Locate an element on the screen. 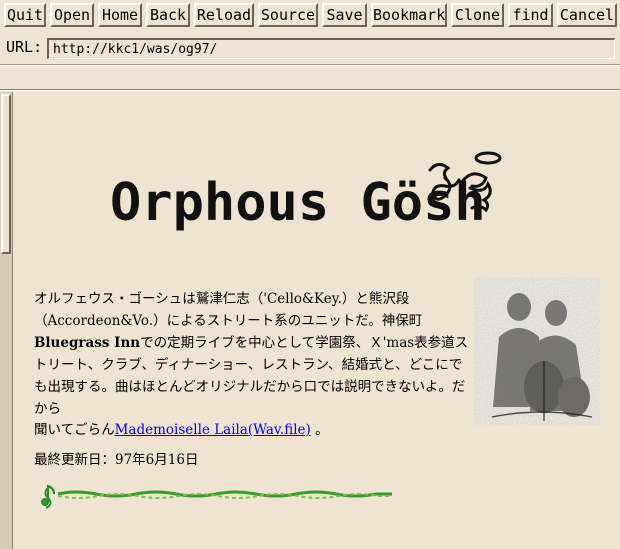 The image size is (620, 549). cancel-button: Cancel is located at coordinates (587, 15).